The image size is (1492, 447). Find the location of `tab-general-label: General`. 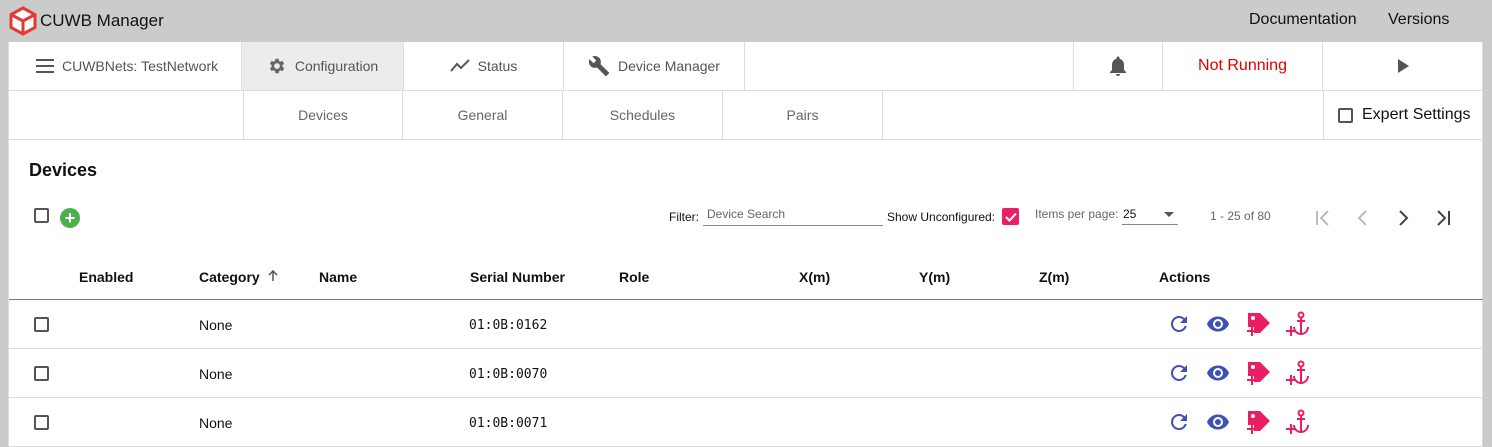

tab-general-label: General is located at coordinates (482, 115).